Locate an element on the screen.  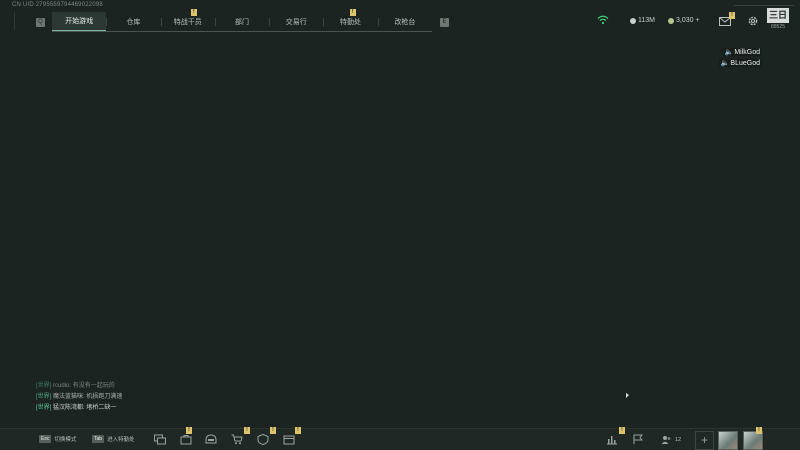
switch-mode-label: 切换模式 is located at coordinates (65, 440).